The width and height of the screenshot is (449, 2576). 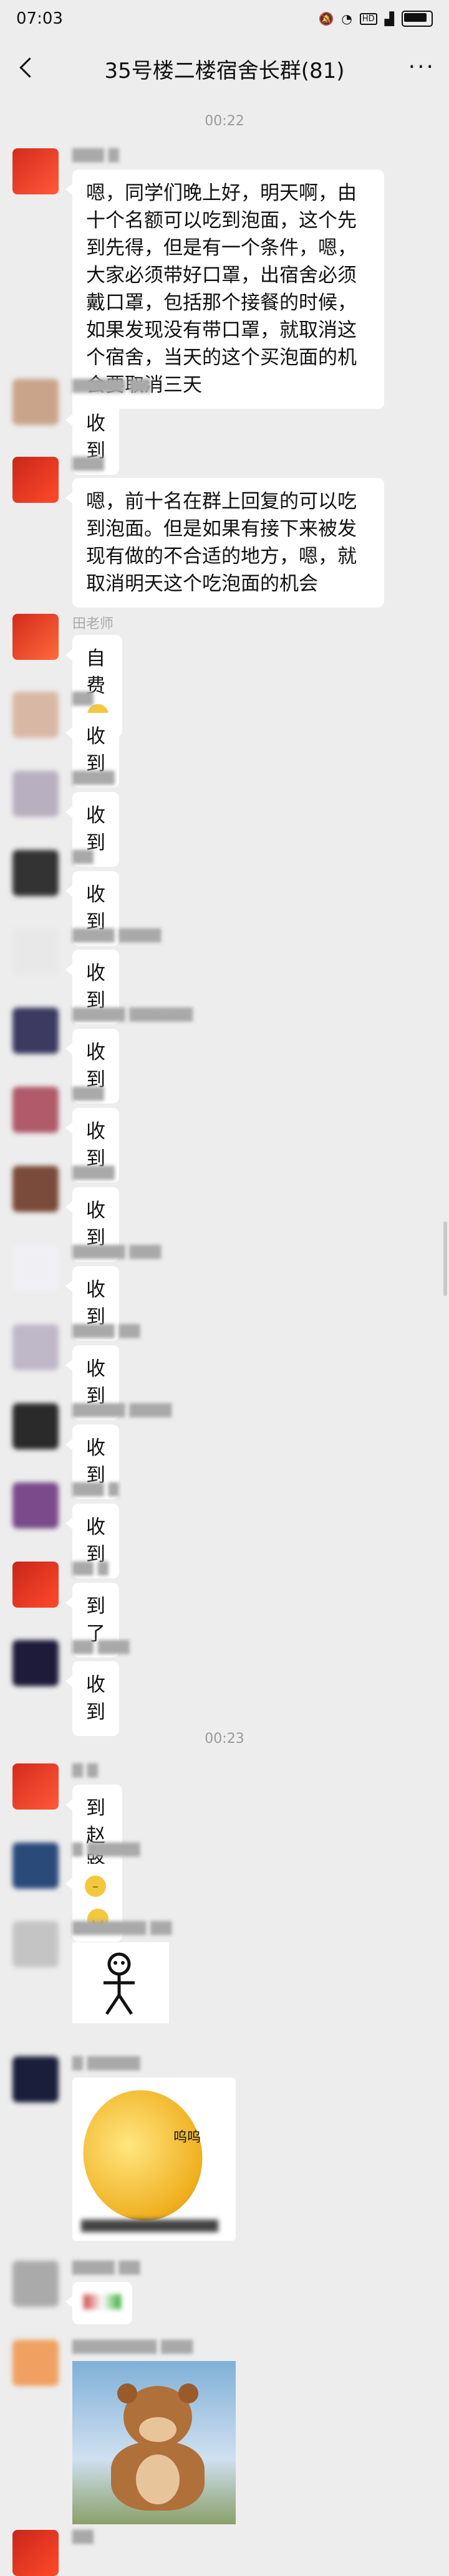 I want to click on sender-name: ▇▇▇▇▇ ▇▇▇▇, so click(x=122, y=1410).